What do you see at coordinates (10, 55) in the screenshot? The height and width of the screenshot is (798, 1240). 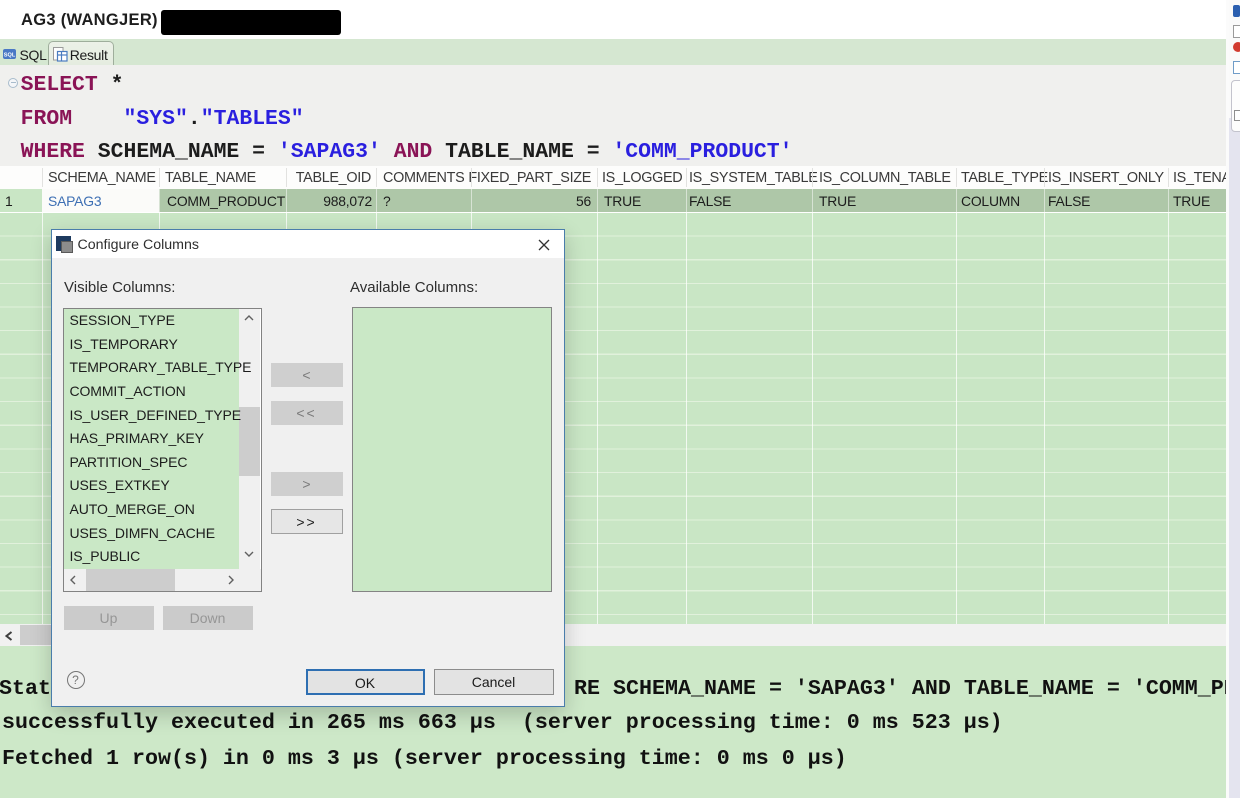 I see `svg-text: SQL` at bounding box center [10, 55].